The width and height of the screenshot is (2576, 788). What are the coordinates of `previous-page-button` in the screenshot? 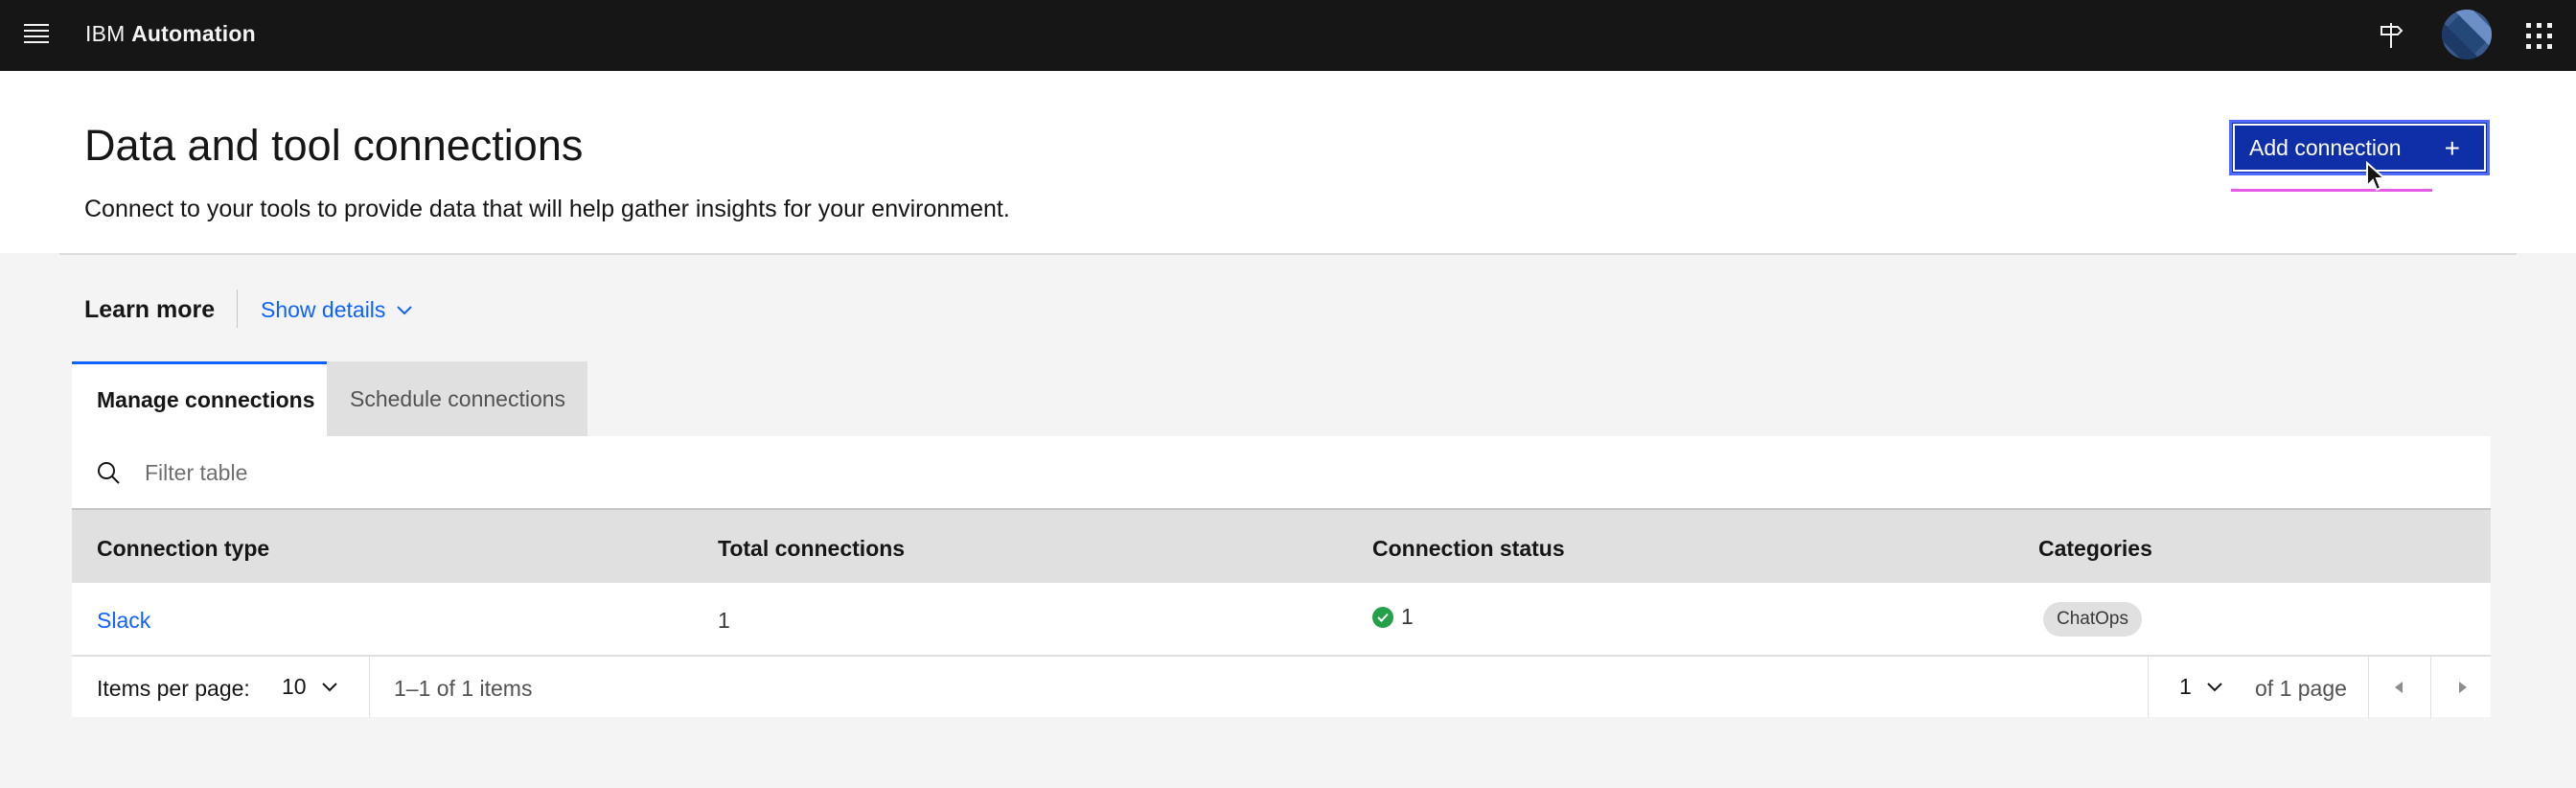 It's located at (2399, 687).